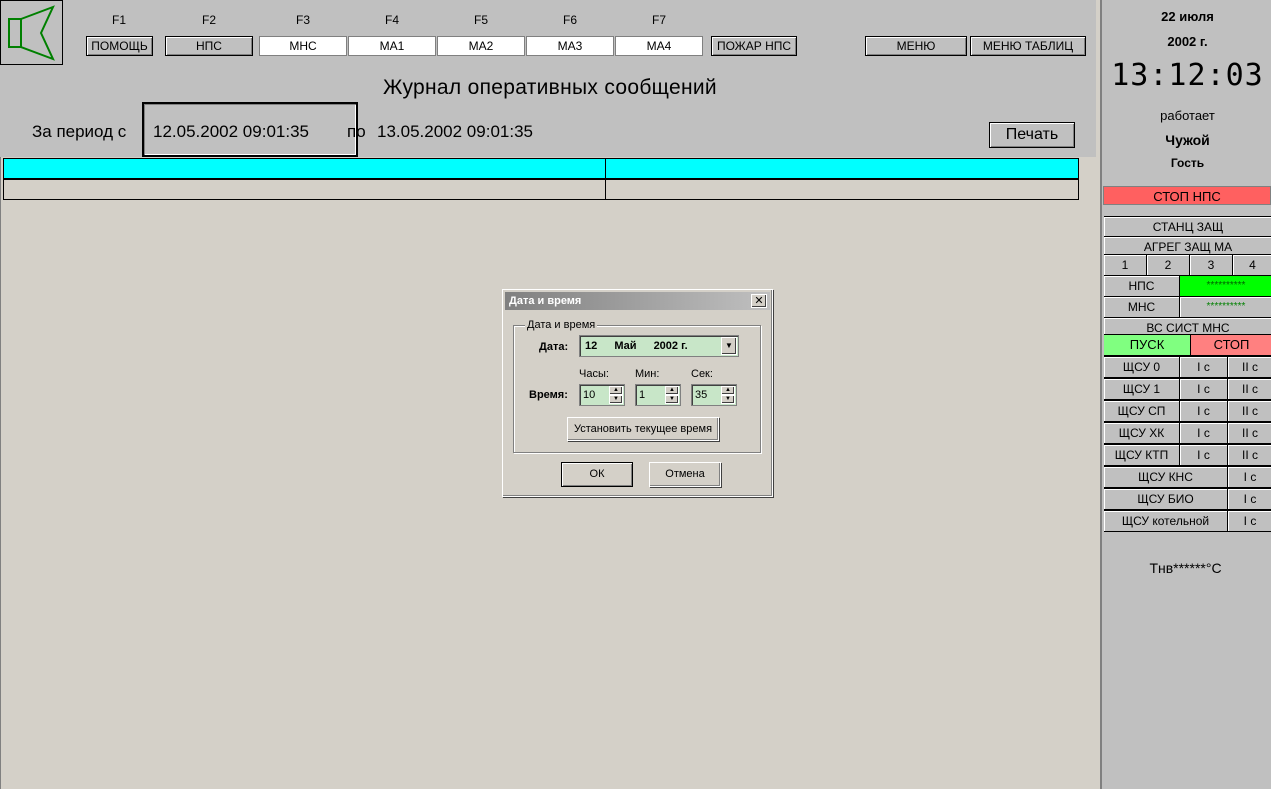  I want to click on fkey-label-f5: F5, so click(480, 20).